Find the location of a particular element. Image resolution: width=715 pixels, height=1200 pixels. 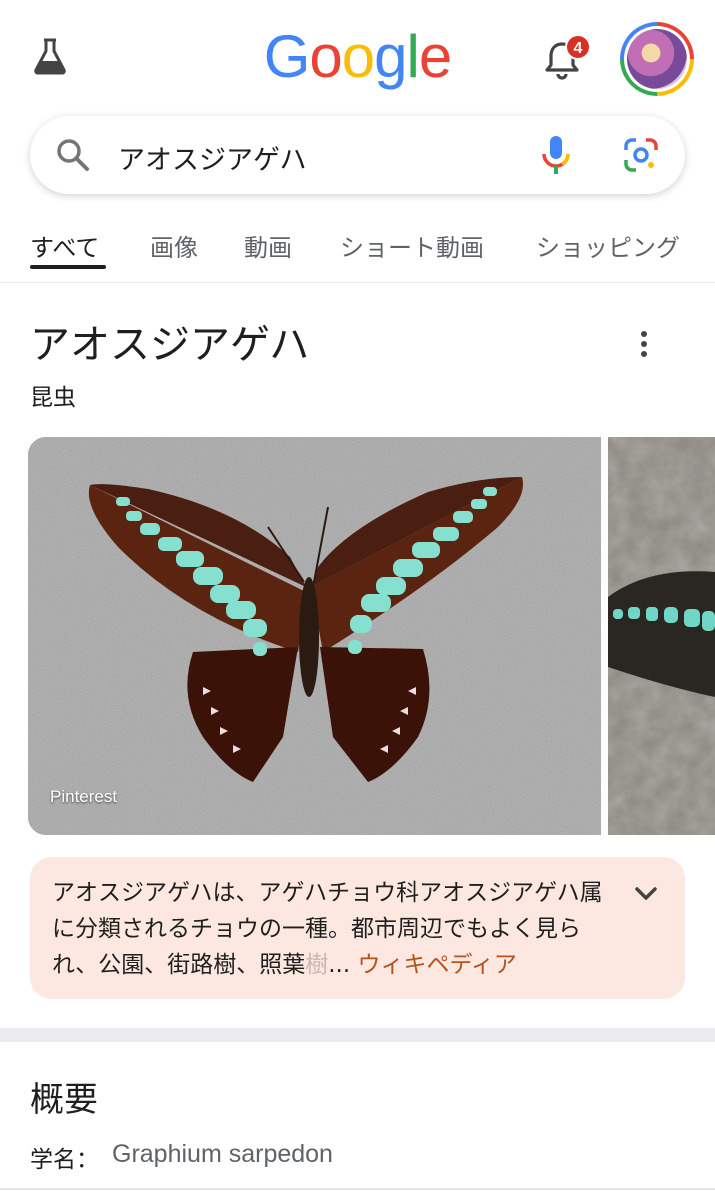

search-icon is located at coordinates (73, 155).